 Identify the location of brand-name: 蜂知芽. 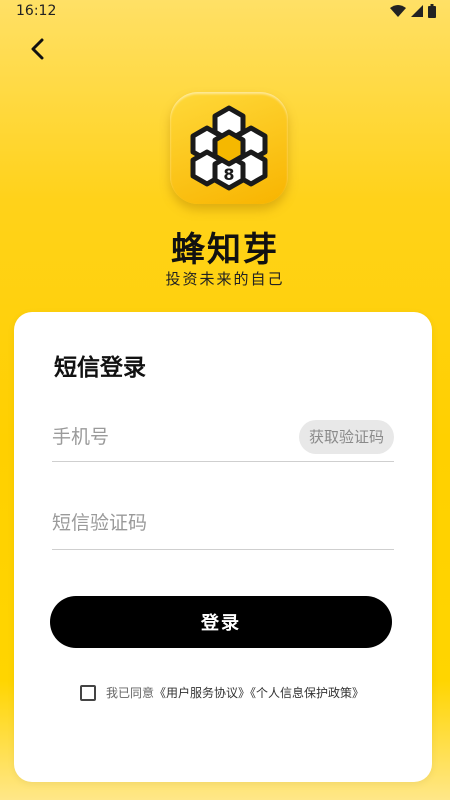
(225, 250).